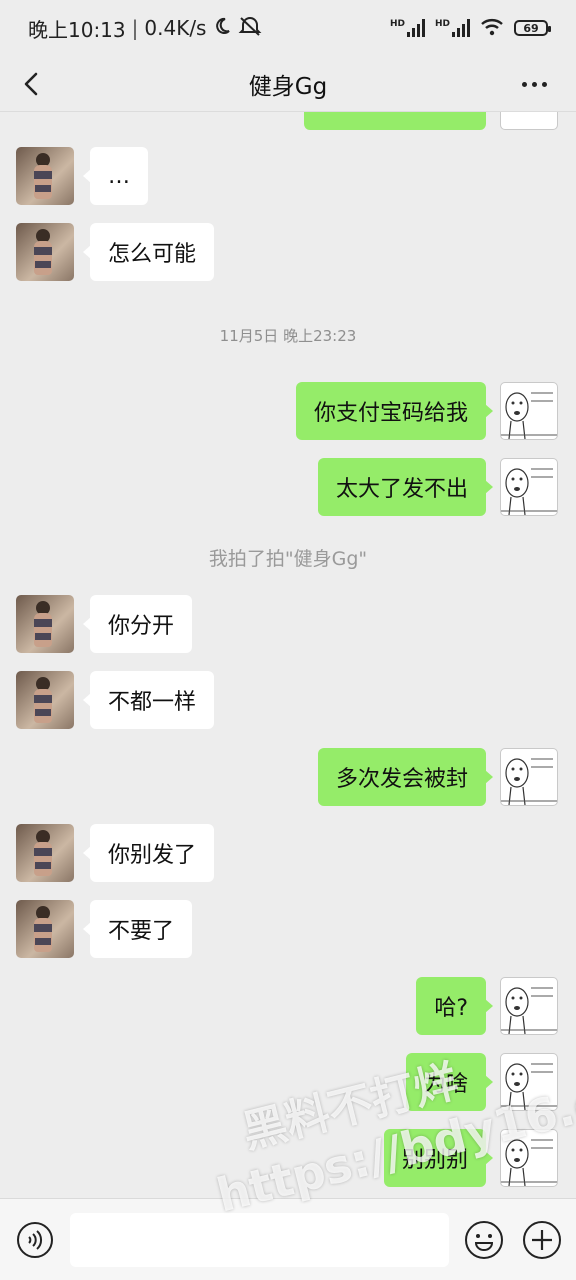 This screenshot has width=576, height=1280. I want to click on emoji-icon, so click(484, 1240).